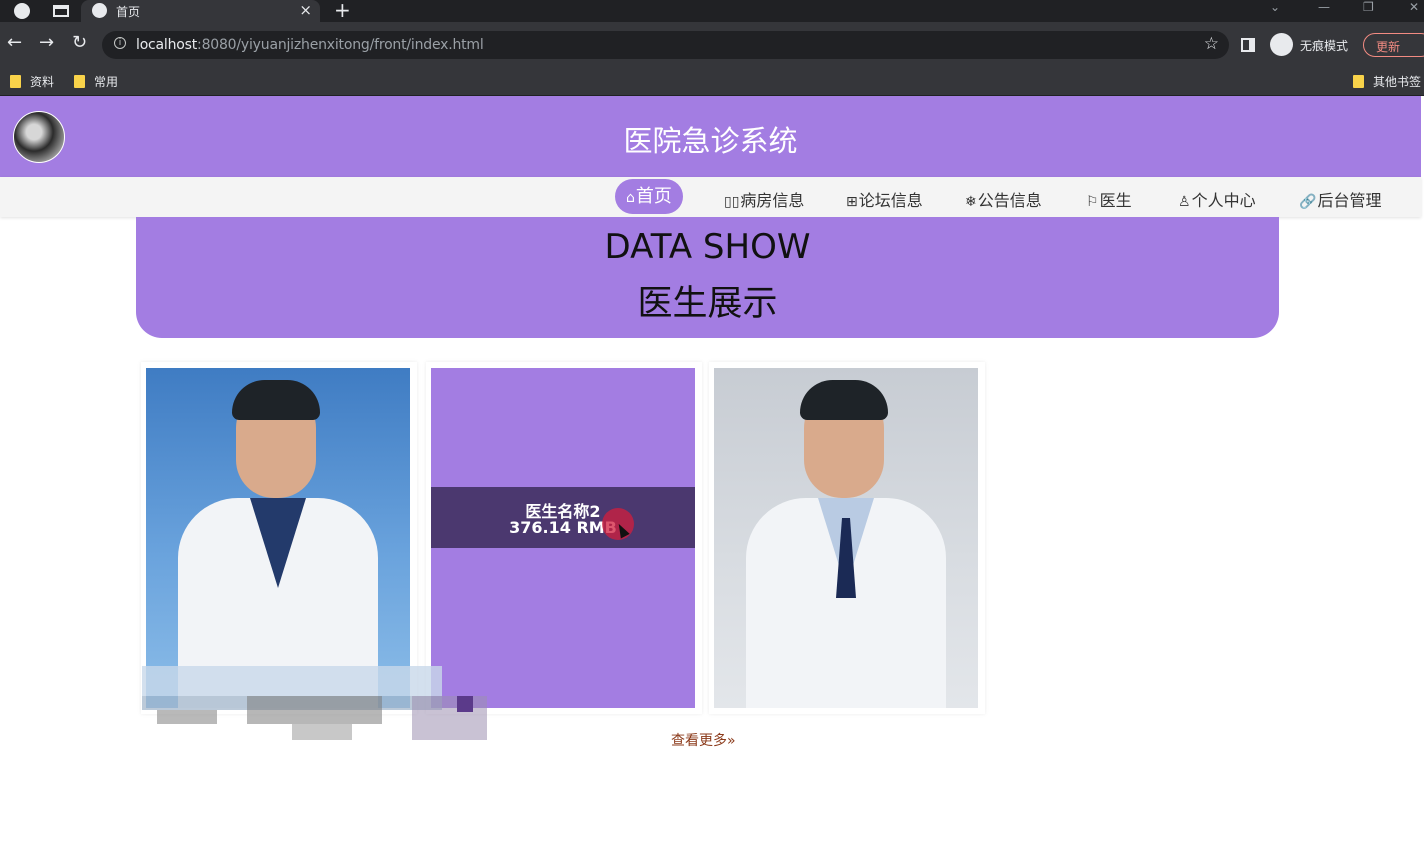 The width and height of the screenshot is (1424, 848). What do you see at coordinates (1414, 7) in the screenshot?
I see `close-window-icon: ✕` at bounding box center [1414, 7].